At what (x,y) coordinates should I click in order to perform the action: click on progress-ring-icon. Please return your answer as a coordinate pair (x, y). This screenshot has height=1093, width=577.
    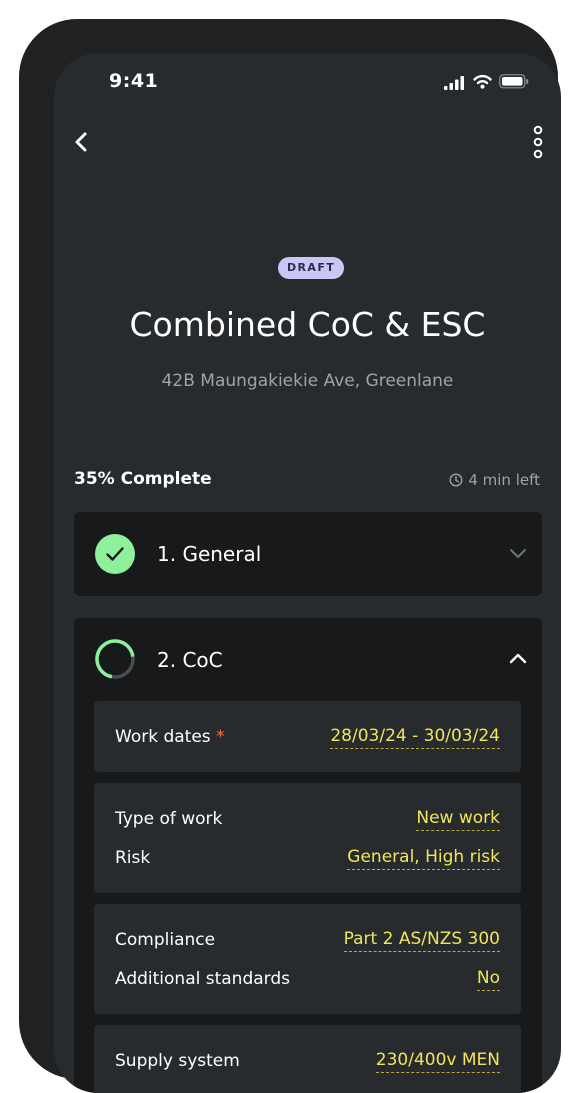
    Looking at the image, I should click on (115, 659).